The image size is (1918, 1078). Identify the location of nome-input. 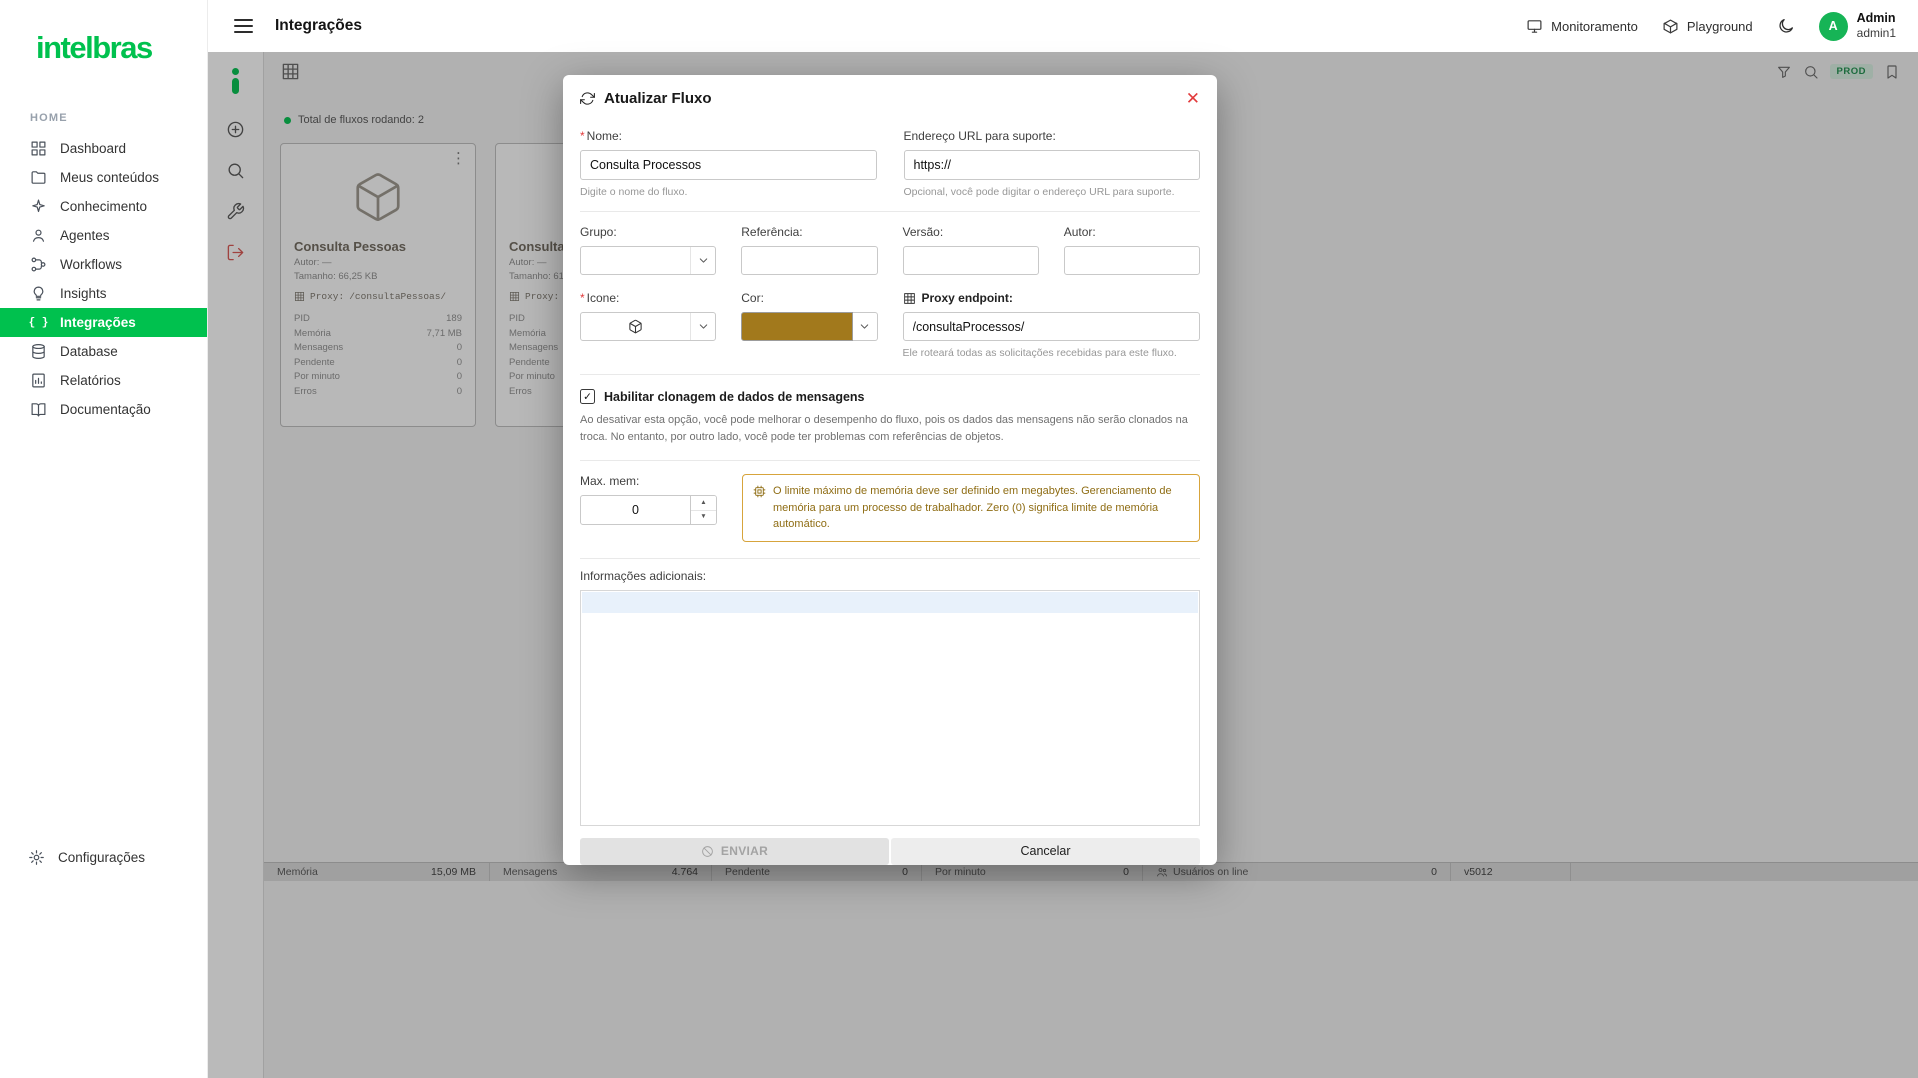
(728, 165).